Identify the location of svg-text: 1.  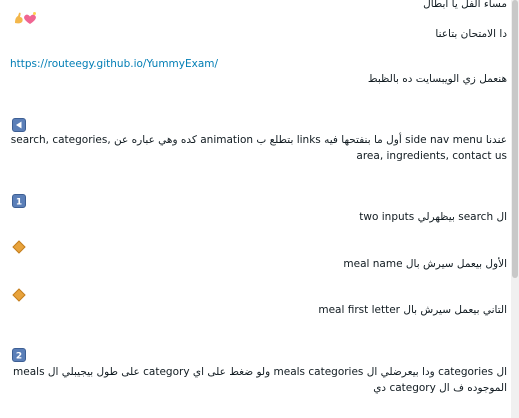
(19, 203).